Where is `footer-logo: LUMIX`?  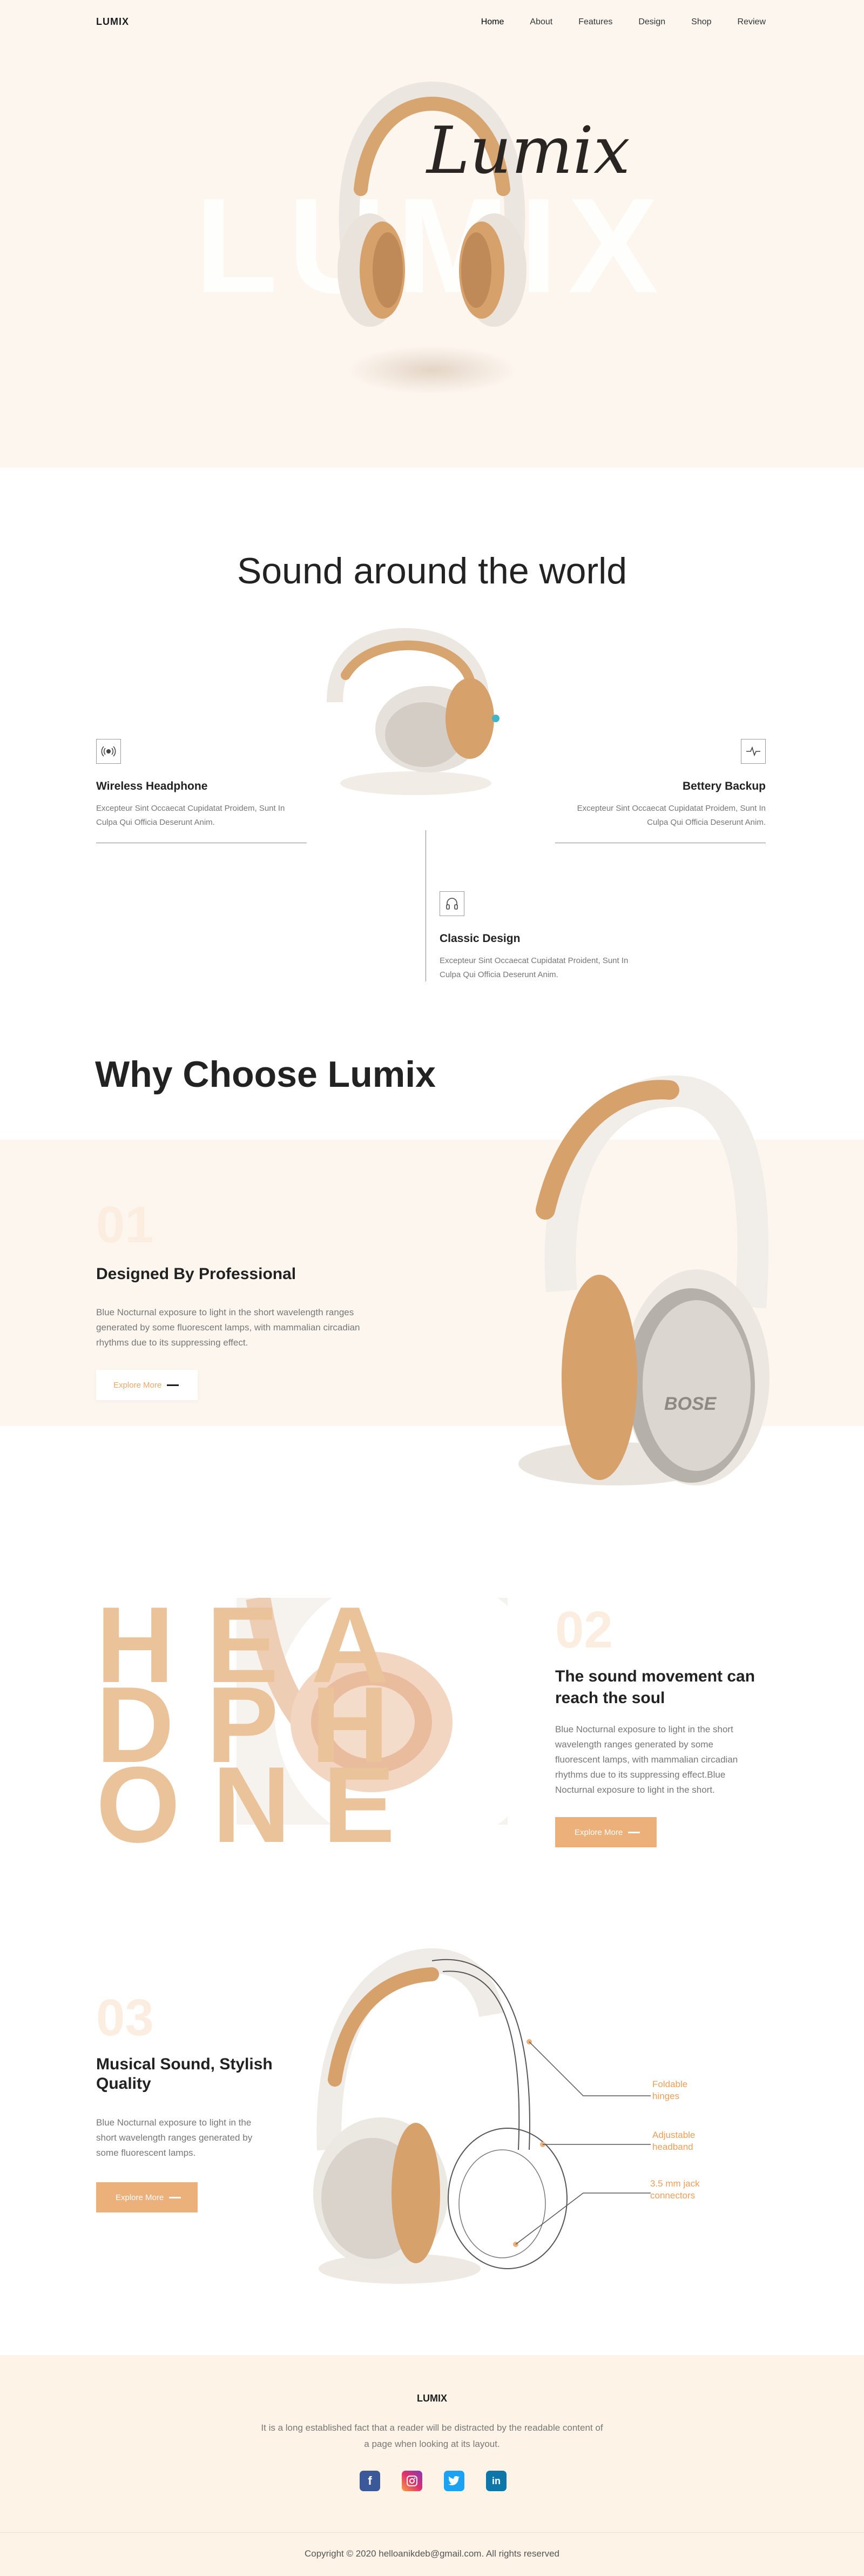
footer-logo: LUMIX is located at coordinates (432, 2398).